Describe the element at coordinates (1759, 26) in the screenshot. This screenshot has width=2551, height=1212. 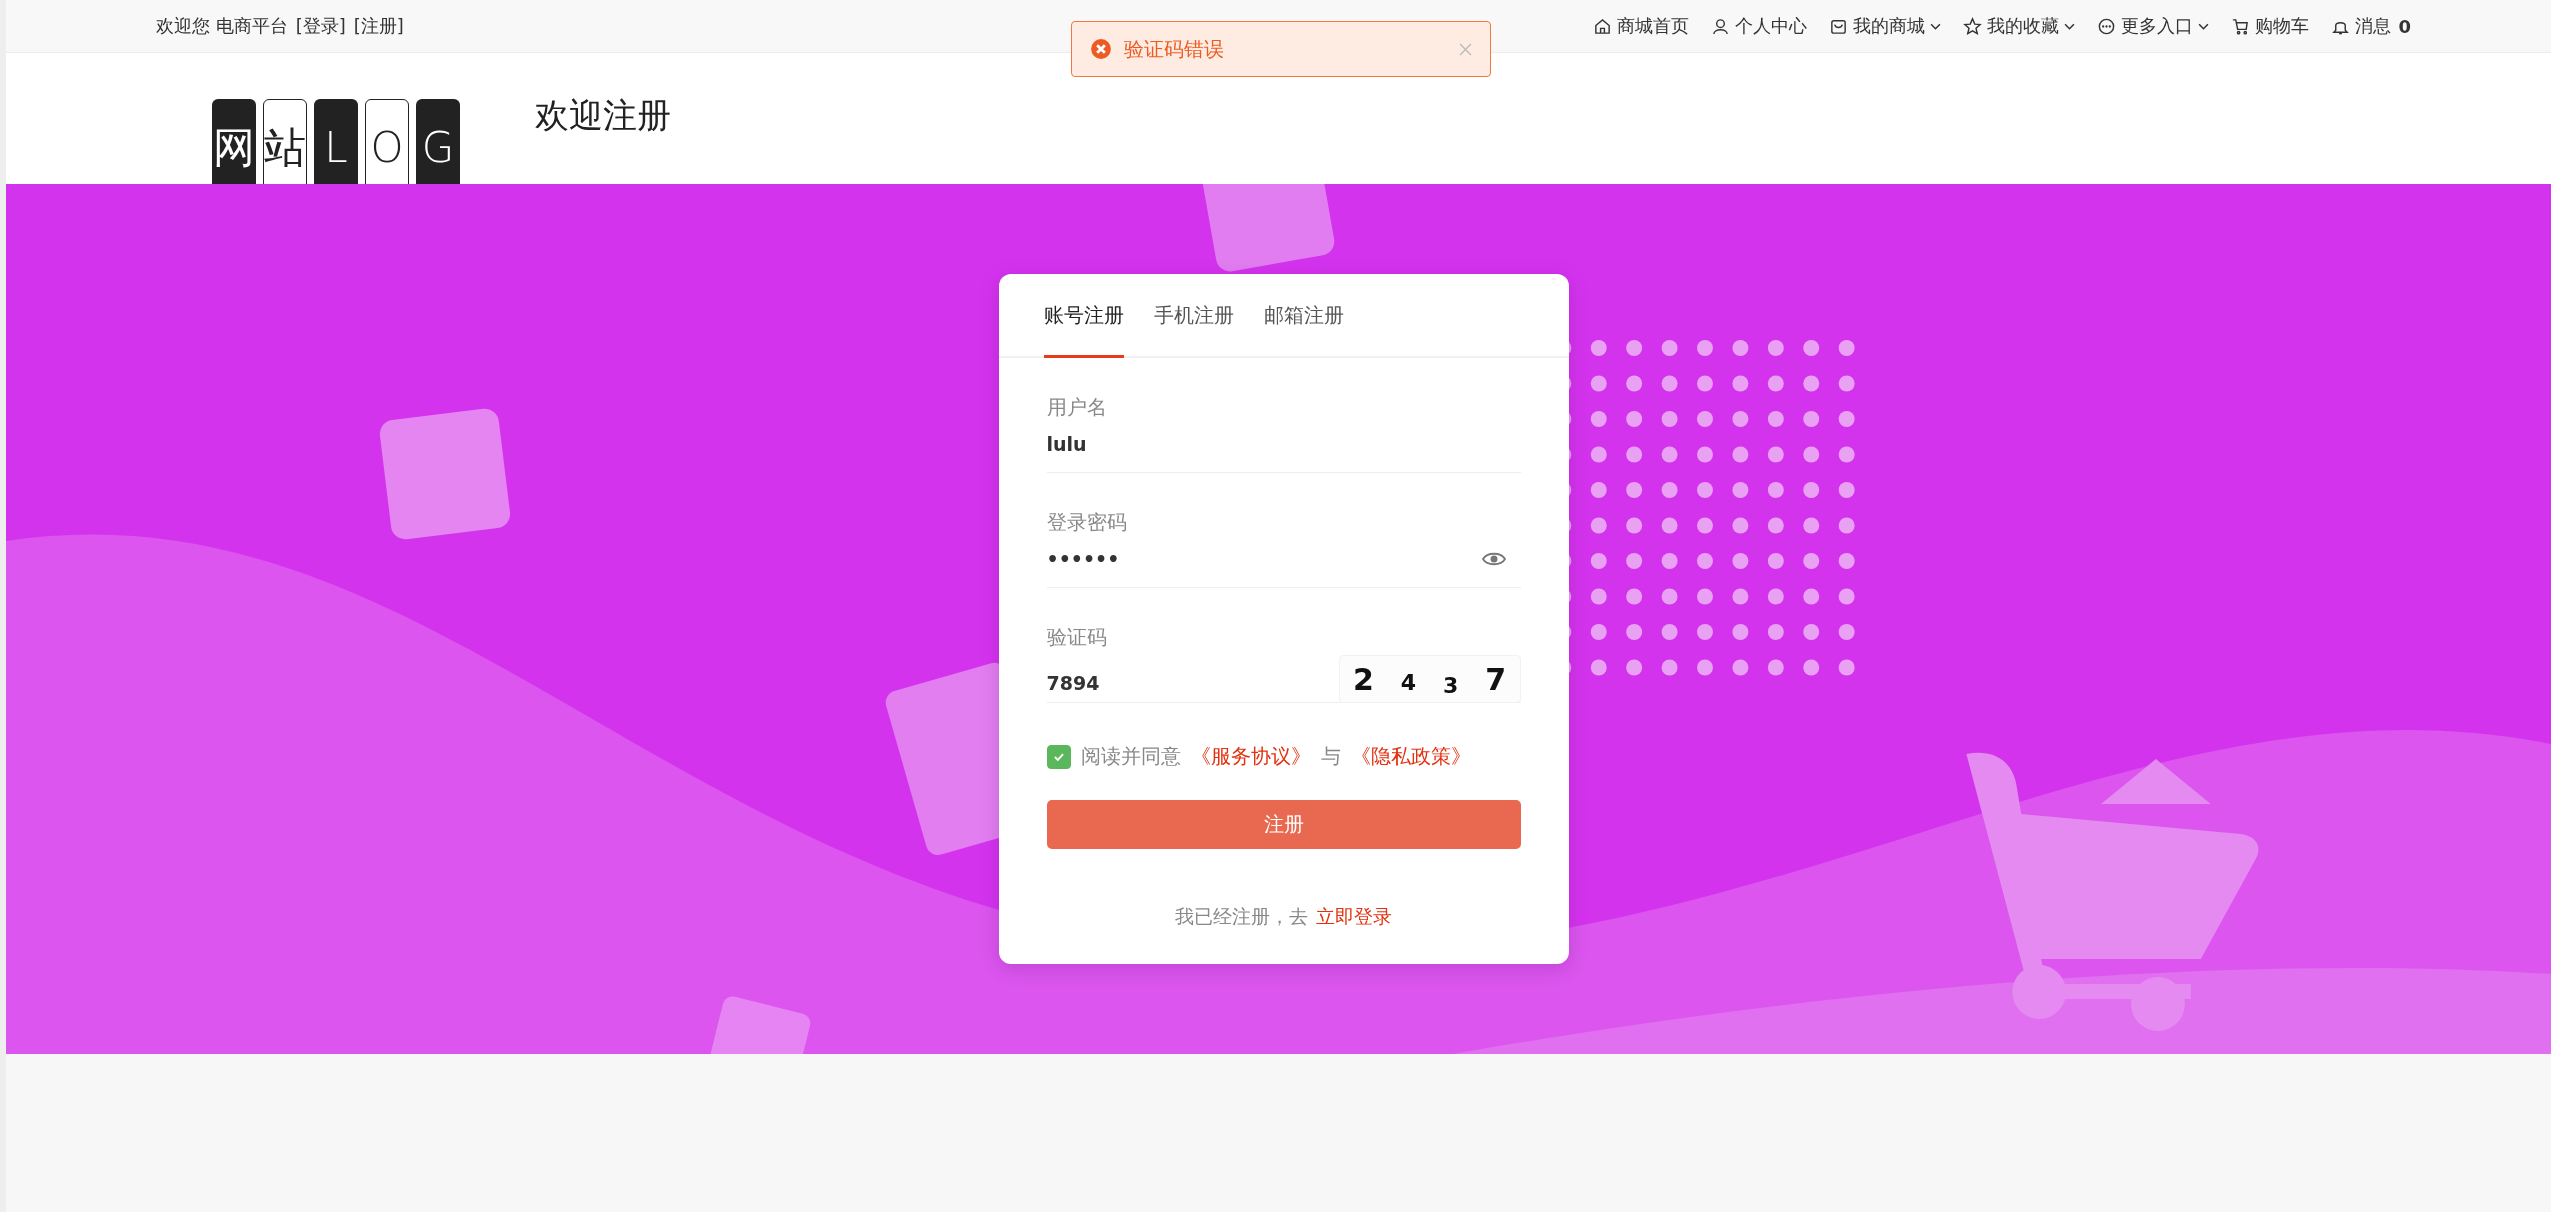
I see `nav-link: 个人中心` at that location.